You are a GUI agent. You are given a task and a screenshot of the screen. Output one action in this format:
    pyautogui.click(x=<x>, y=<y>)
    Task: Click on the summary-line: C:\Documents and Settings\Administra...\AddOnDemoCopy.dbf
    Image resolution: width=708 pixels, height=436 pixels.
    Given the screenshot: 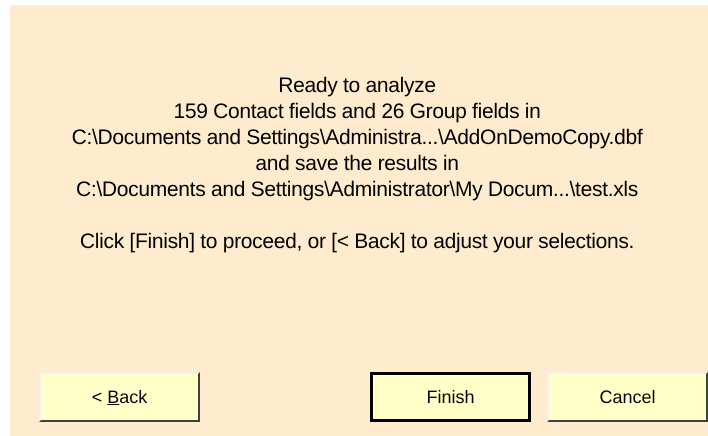 What is the action you would take?
    pyautogui.click(x=357, y=138)
    